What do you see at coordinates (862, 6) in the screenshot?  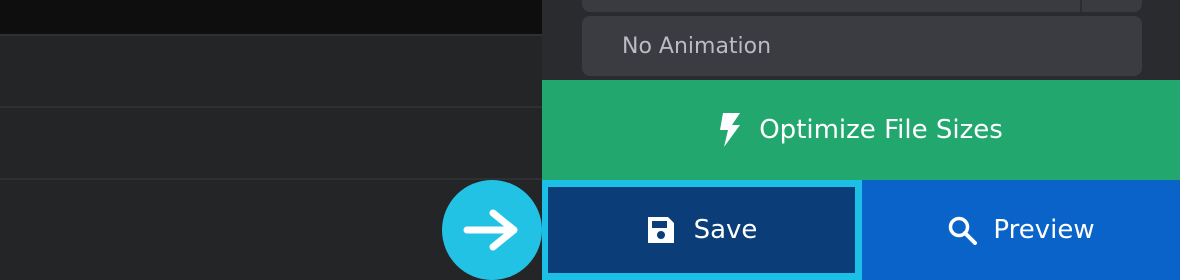 I see `previous-select-field` at bounding box center [862, 6].